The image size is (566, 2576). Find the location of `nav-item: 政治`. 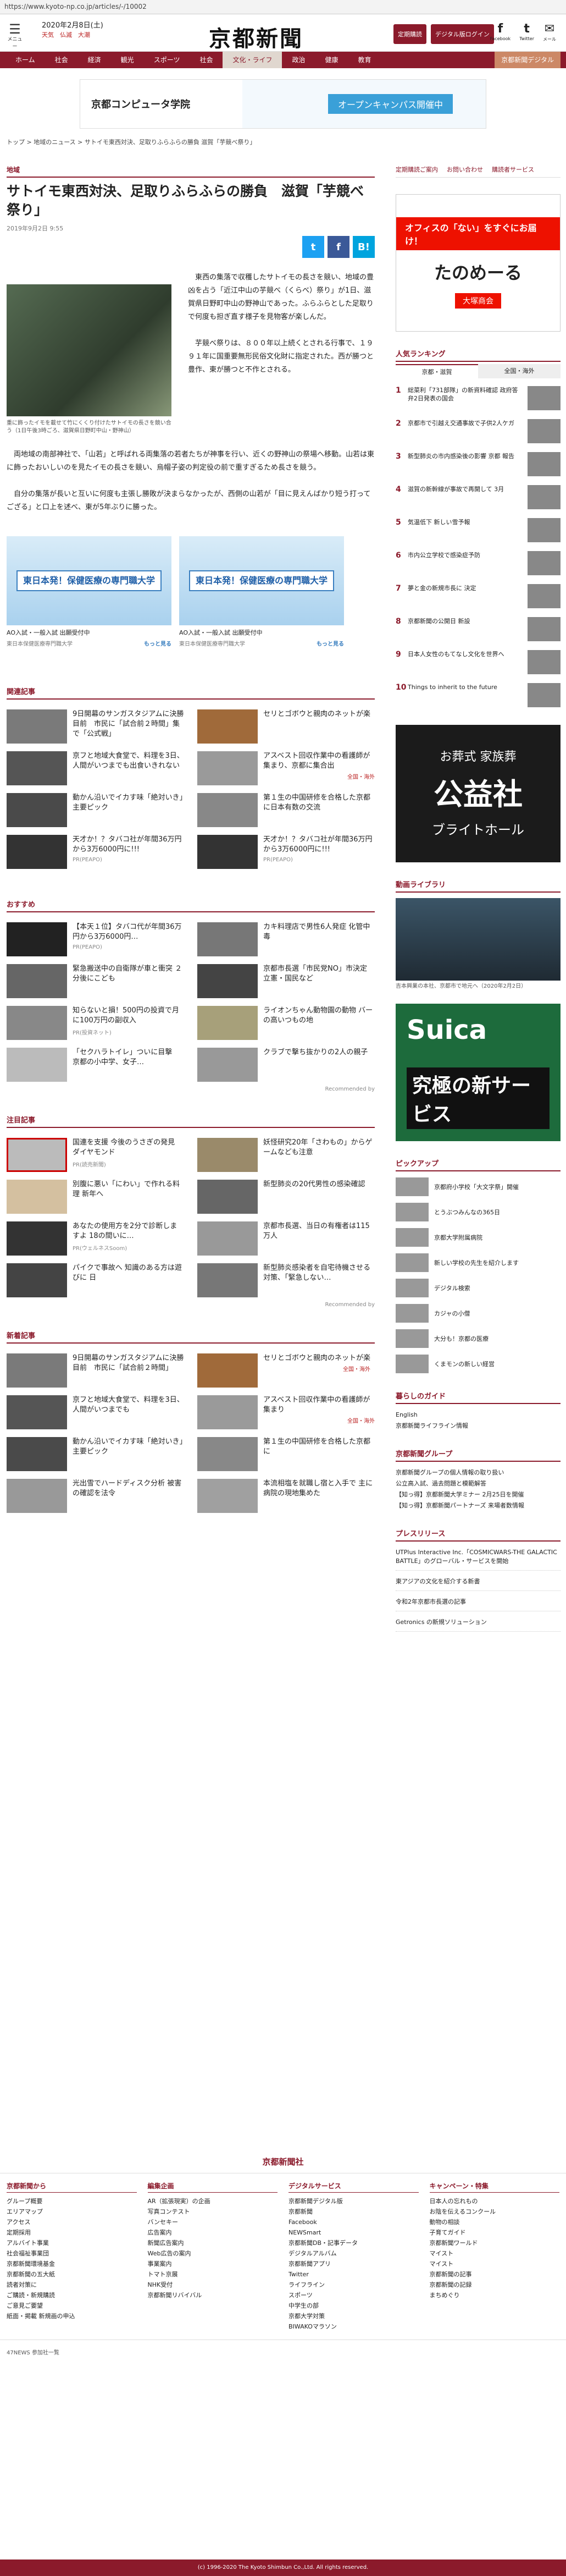

nav-item: 政治 is located at coordinates (299, 60).